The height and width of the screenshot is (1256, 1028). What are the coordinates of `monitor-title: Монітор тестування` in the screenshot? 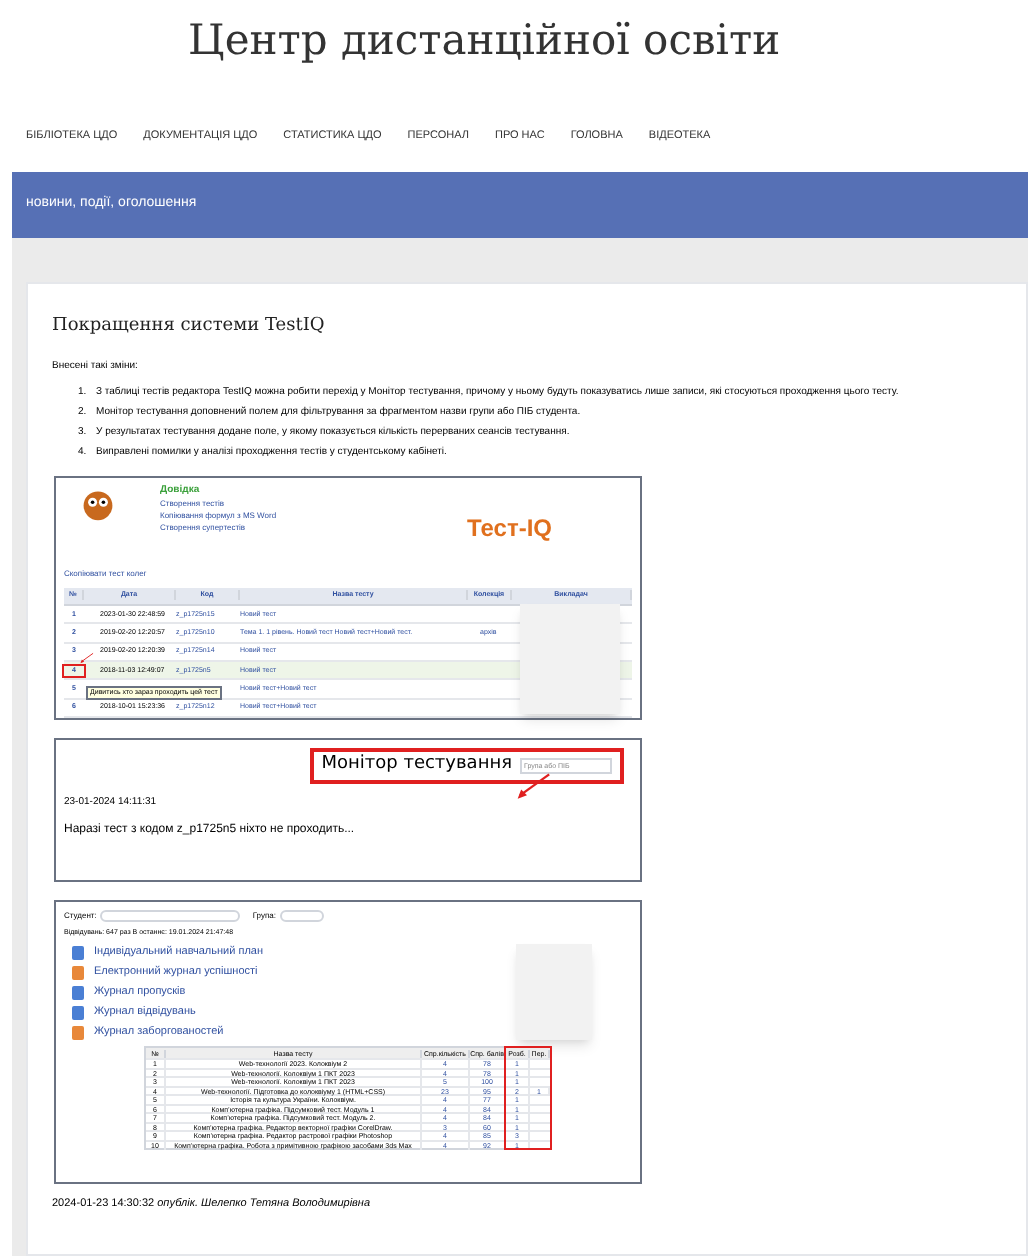 It's located at (416, 765).